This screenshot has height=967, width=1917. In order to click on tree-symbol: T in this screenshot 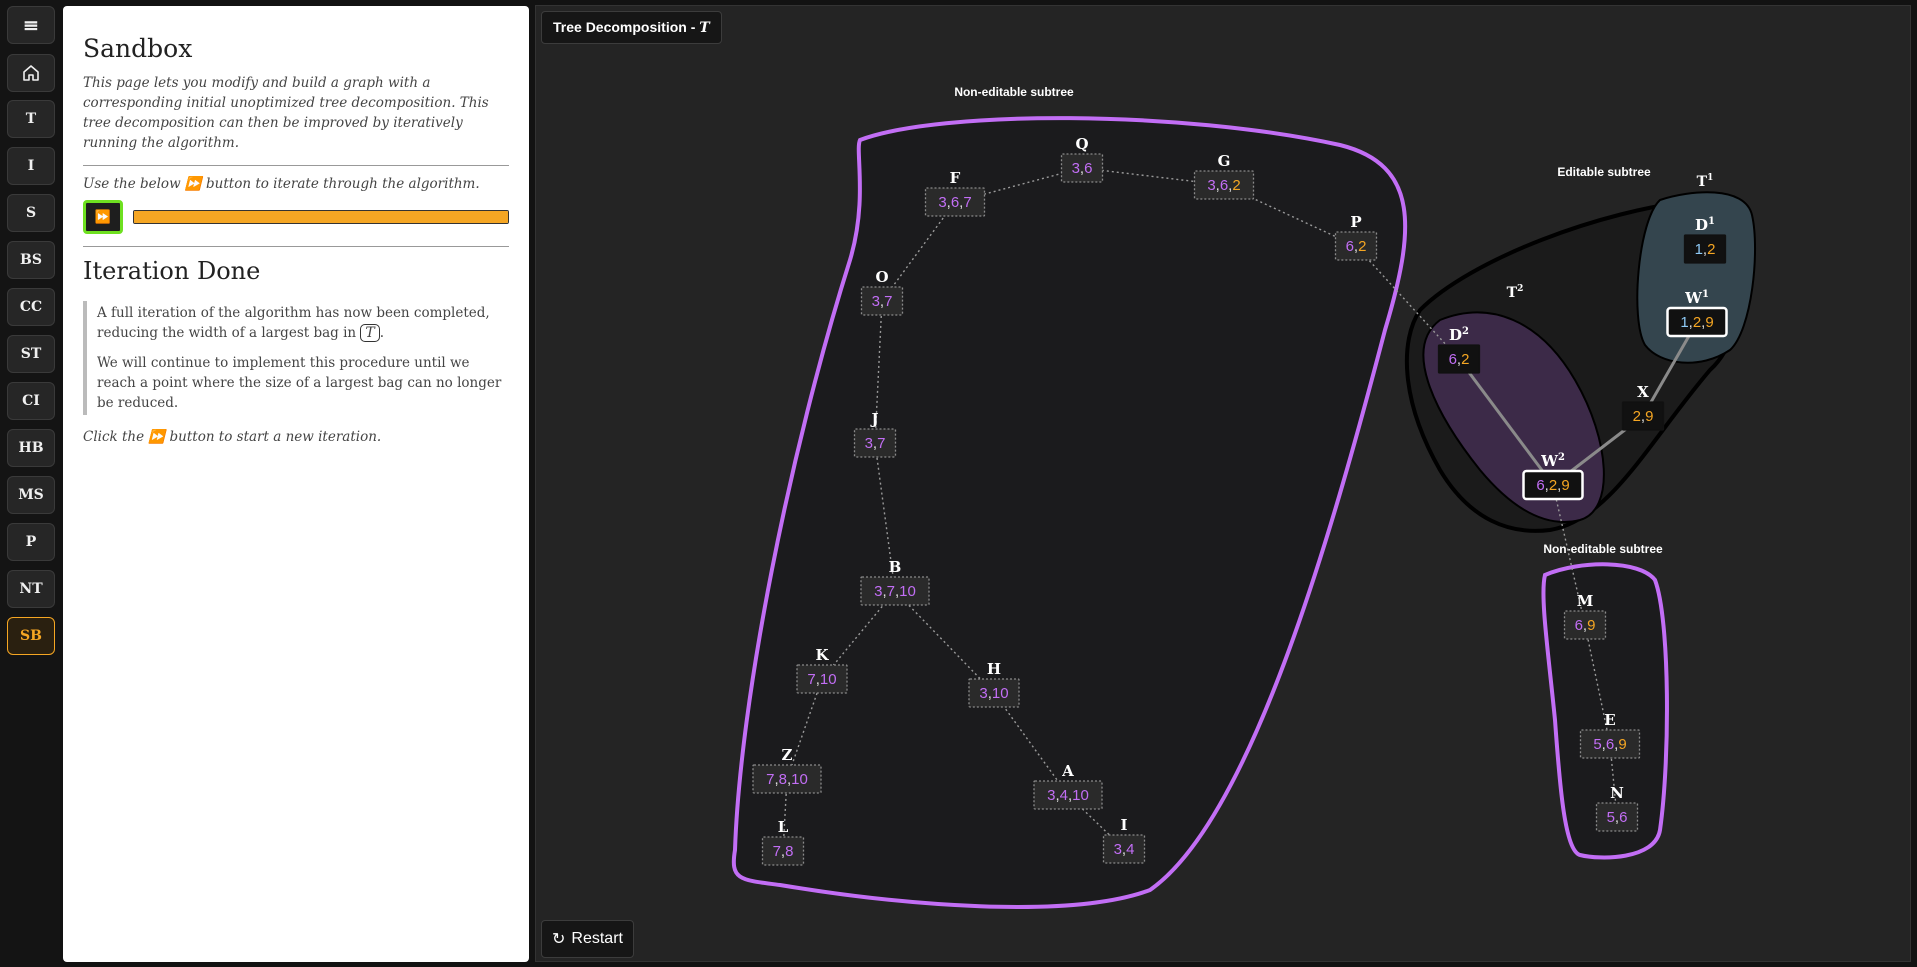, I will do `click(704, 28)`.